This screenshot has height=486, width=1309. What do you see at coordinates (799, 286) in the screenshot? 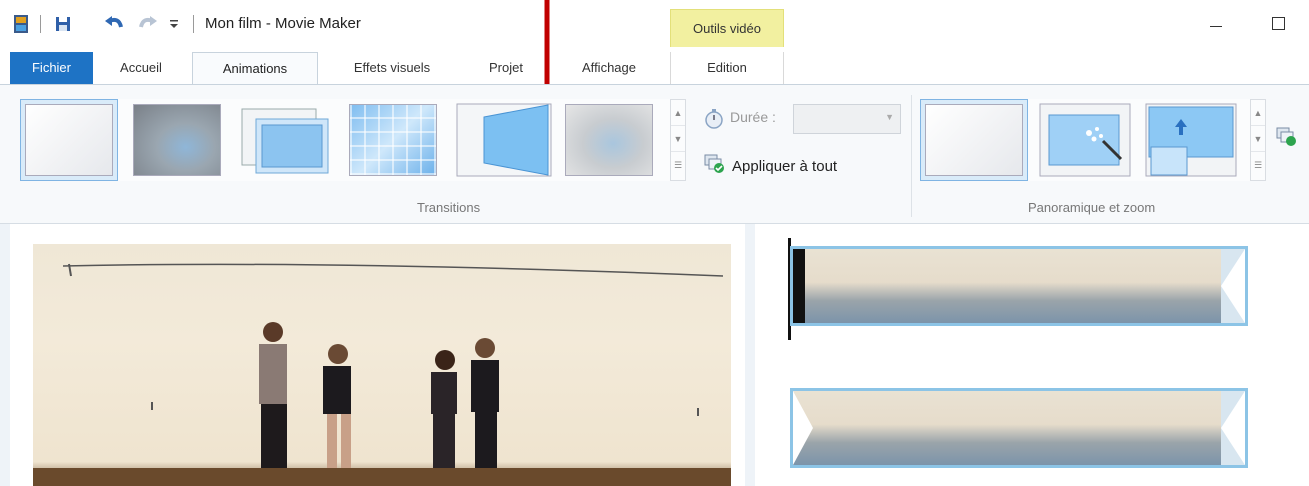
I see `film-strip-edge` at bounding box center [799, 286].